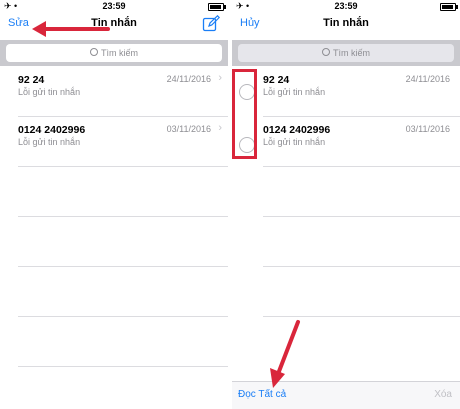  I want to click on bottom-toolbar: Đọc Tất cả Xóa, so click(346, 395).